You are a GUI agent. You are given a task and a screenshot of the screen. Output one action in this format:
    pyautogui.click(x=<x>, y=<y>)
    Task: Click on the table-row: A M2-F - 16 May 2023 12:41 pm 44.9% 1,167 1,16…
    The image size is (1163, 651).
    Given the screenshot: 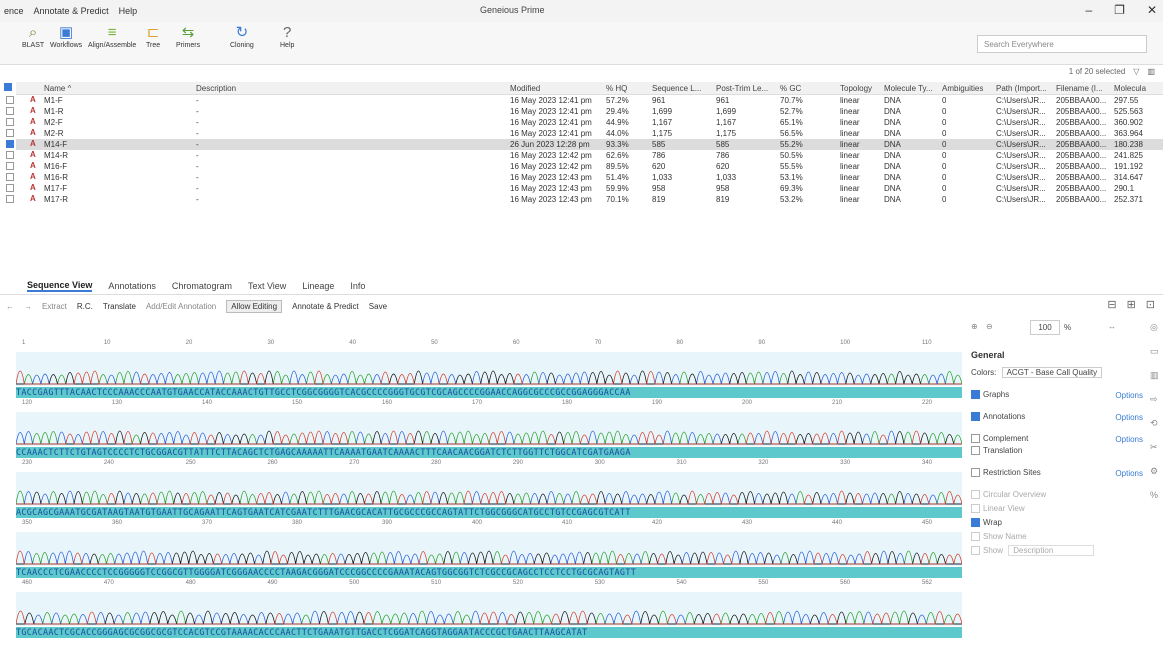 What is the action you would take?
    pyautogui.click(x=584, y=122)
    